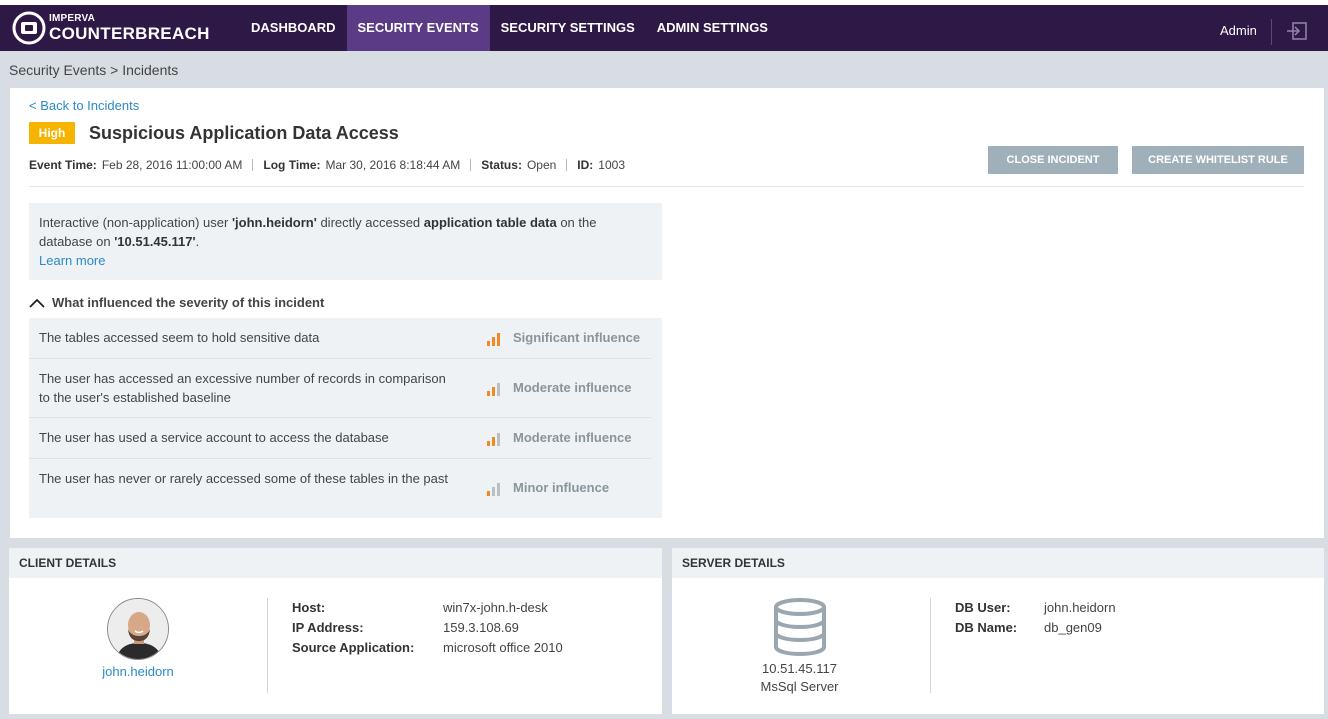  What do you see at coordinates (244, 133) in the screenshot?
I see `incident-title: Suspicious Application Data Access` at bounding box center [244, 133].